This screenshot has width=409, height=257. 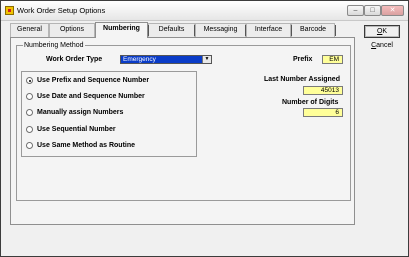 What do you see at coordinates (313, 30) in the screenshot?
I see `tab-barcode: Barcode` at bounding box center [313, 30].